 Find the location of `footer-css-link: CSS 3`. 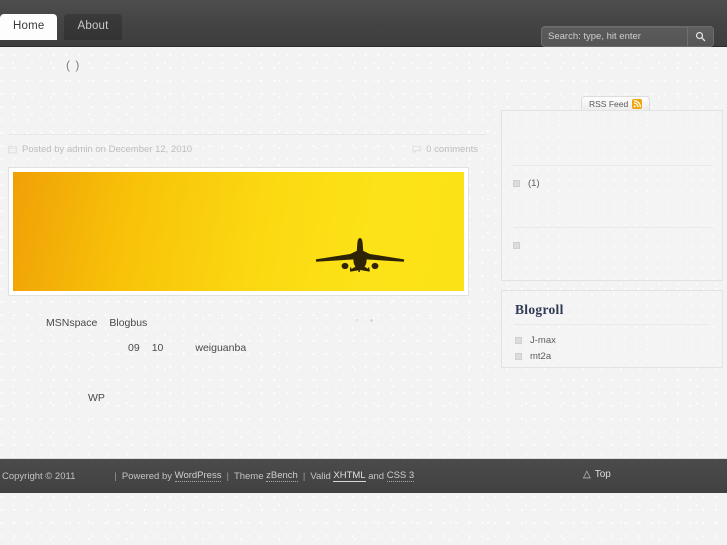

footer-css-link: CSS 3 is located at coordinates (400, 476).